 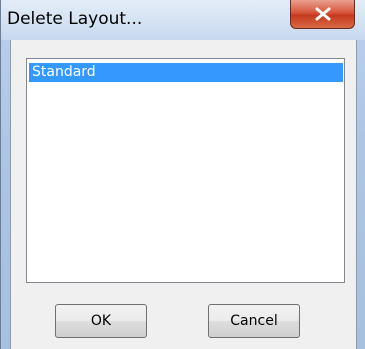 What do you see at coordinates (254, 321) in the screenshot?
I see `cancel-button: Cancel` at bounding box center [254, 321].